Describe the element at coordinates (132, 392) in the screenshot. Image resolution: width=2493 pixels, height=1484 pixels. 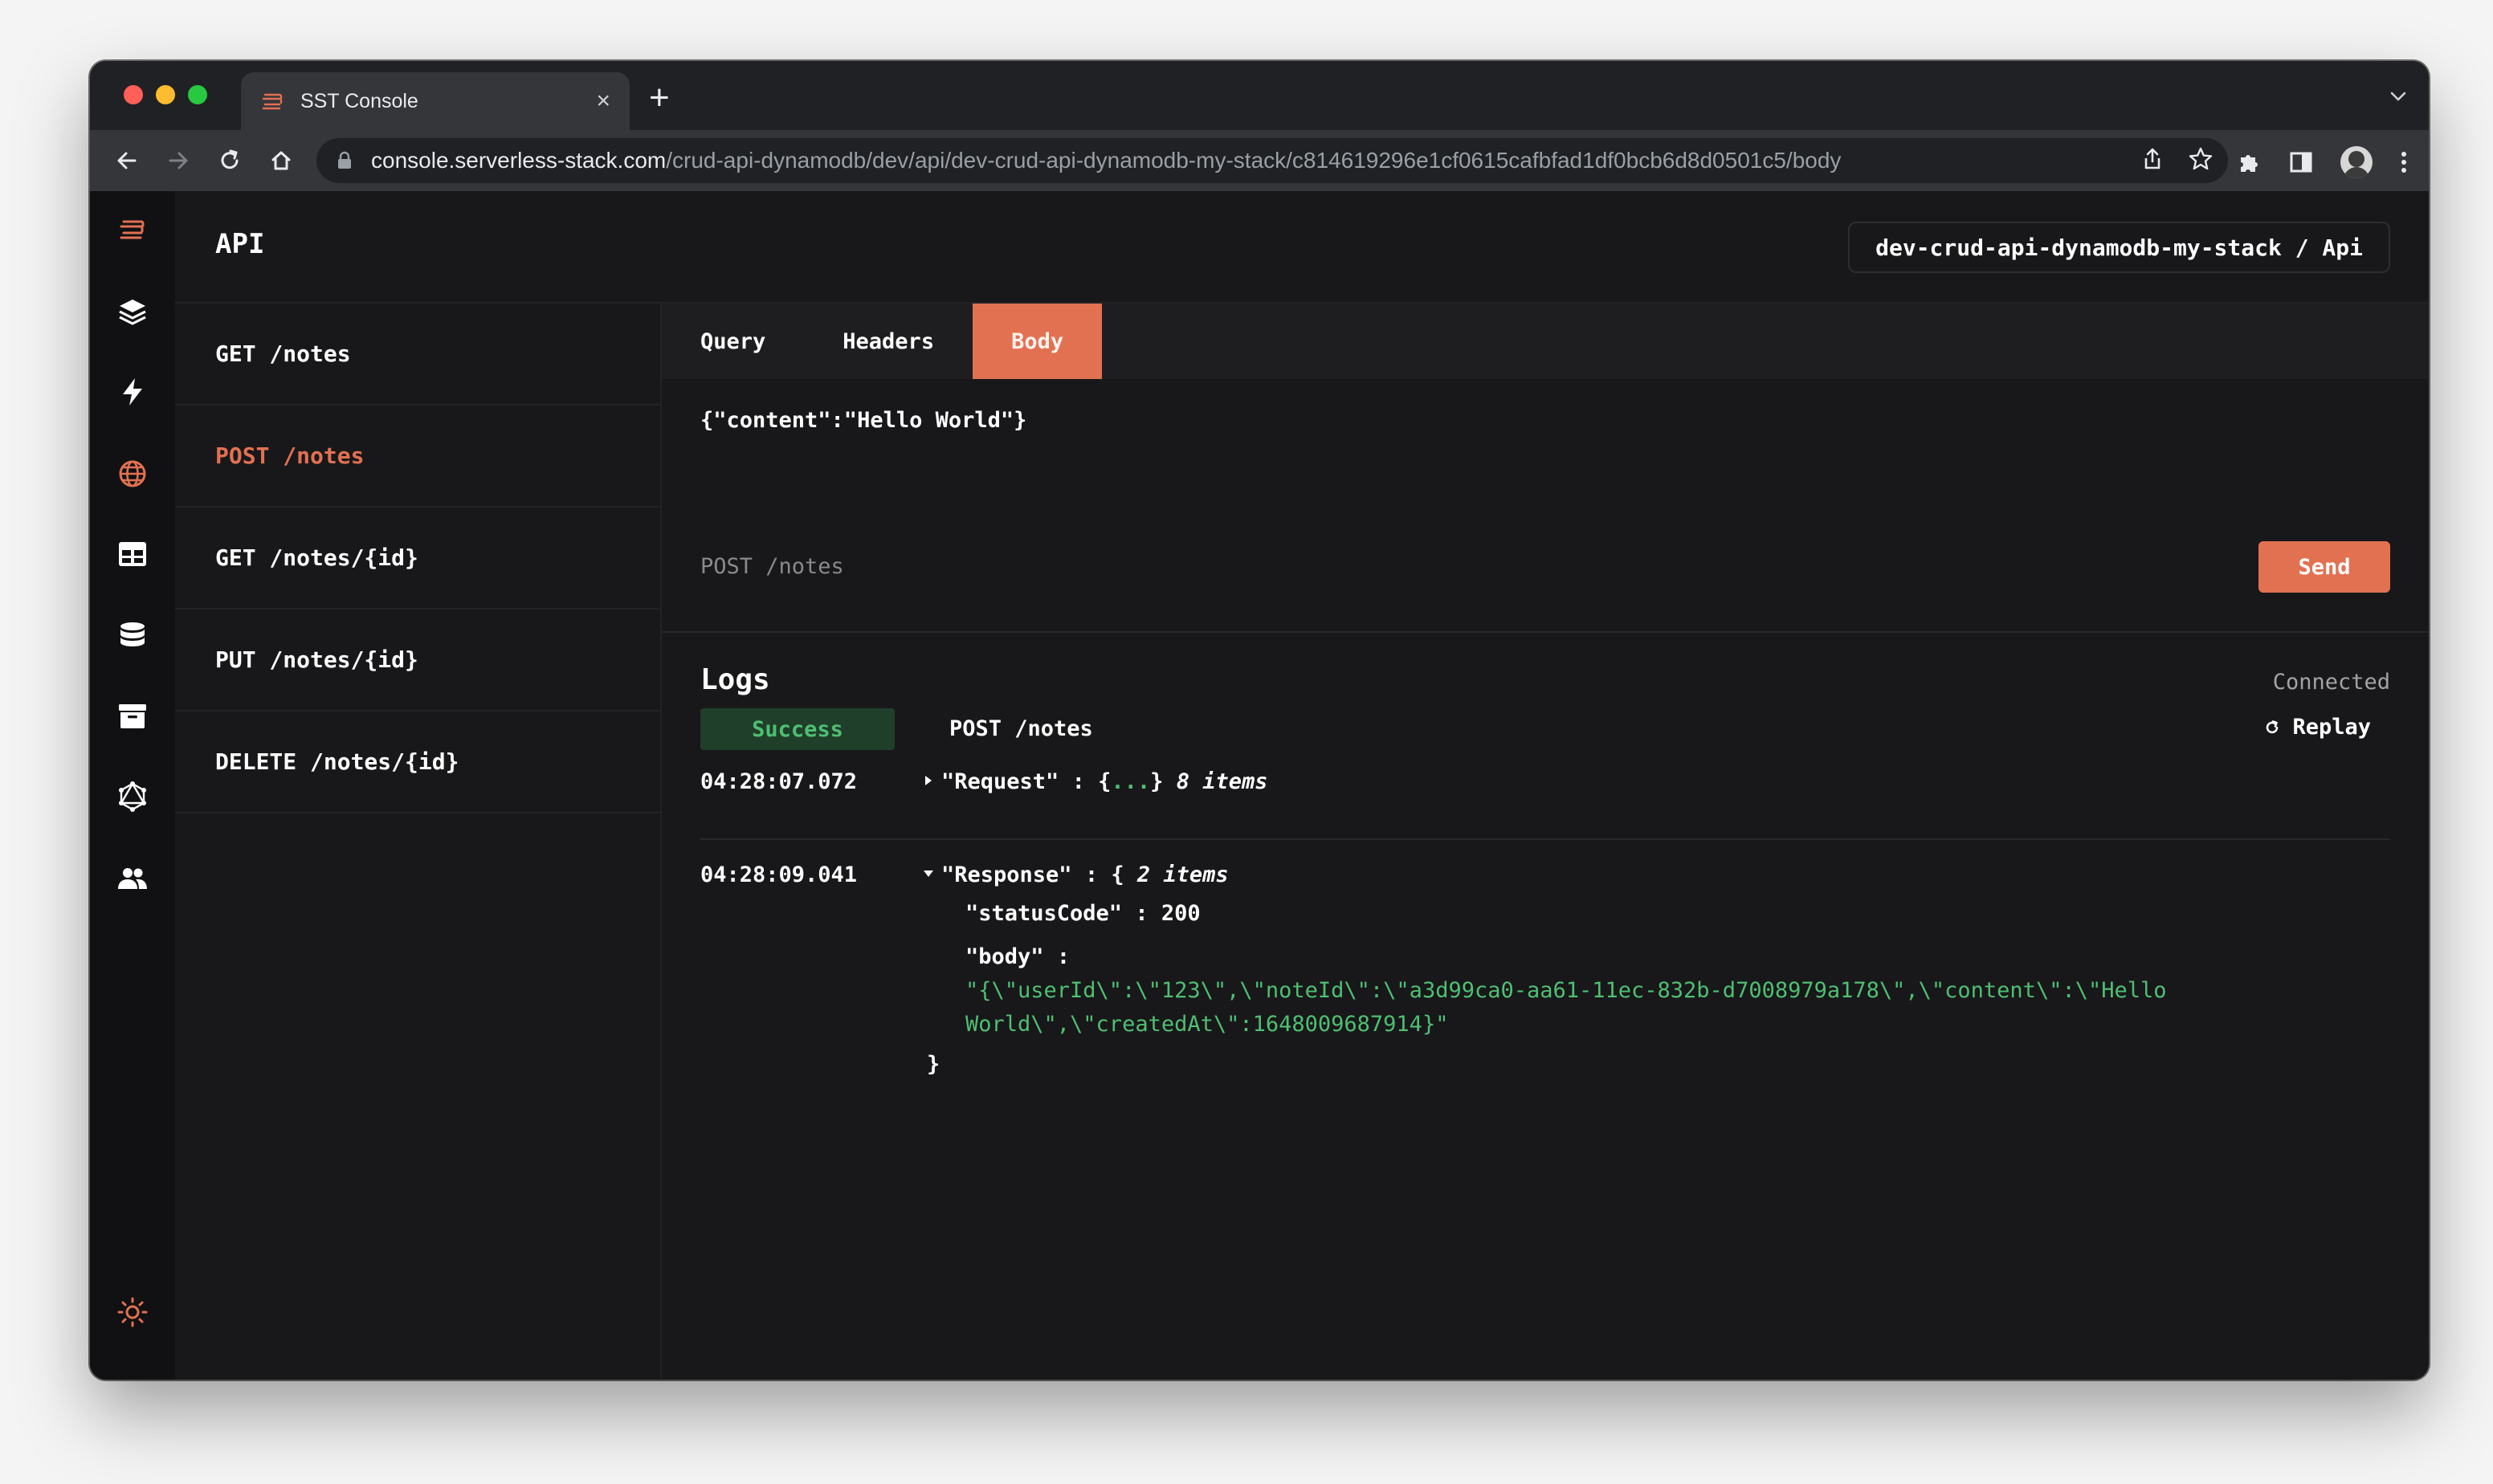
I see `functions-icon` at that location.